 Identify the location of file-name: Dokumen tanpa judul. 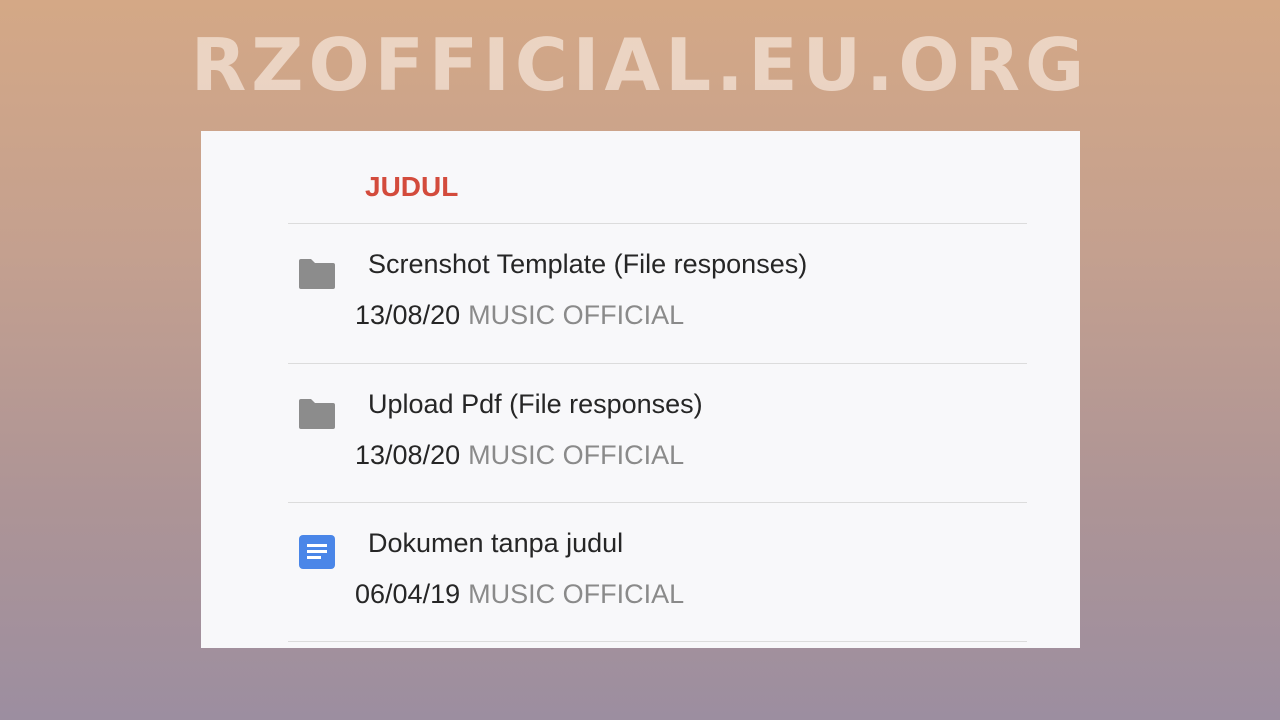
(496, 543).